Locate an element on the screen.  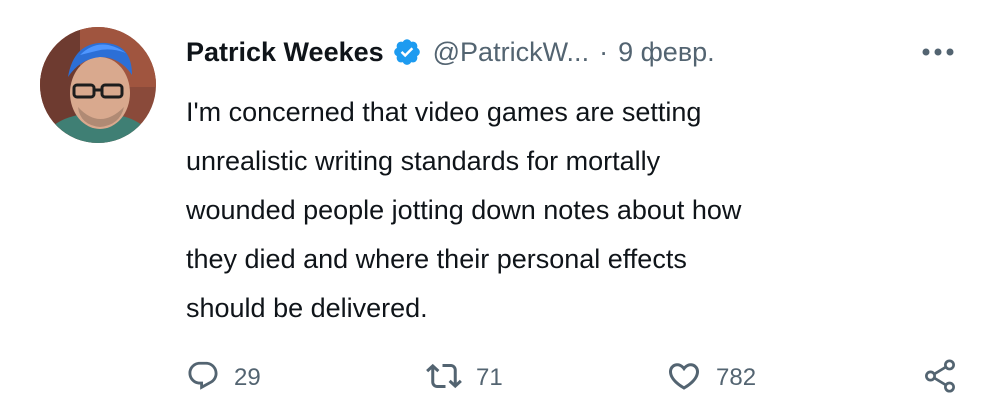
like-button: 782 is located at coordinates (711, 378).